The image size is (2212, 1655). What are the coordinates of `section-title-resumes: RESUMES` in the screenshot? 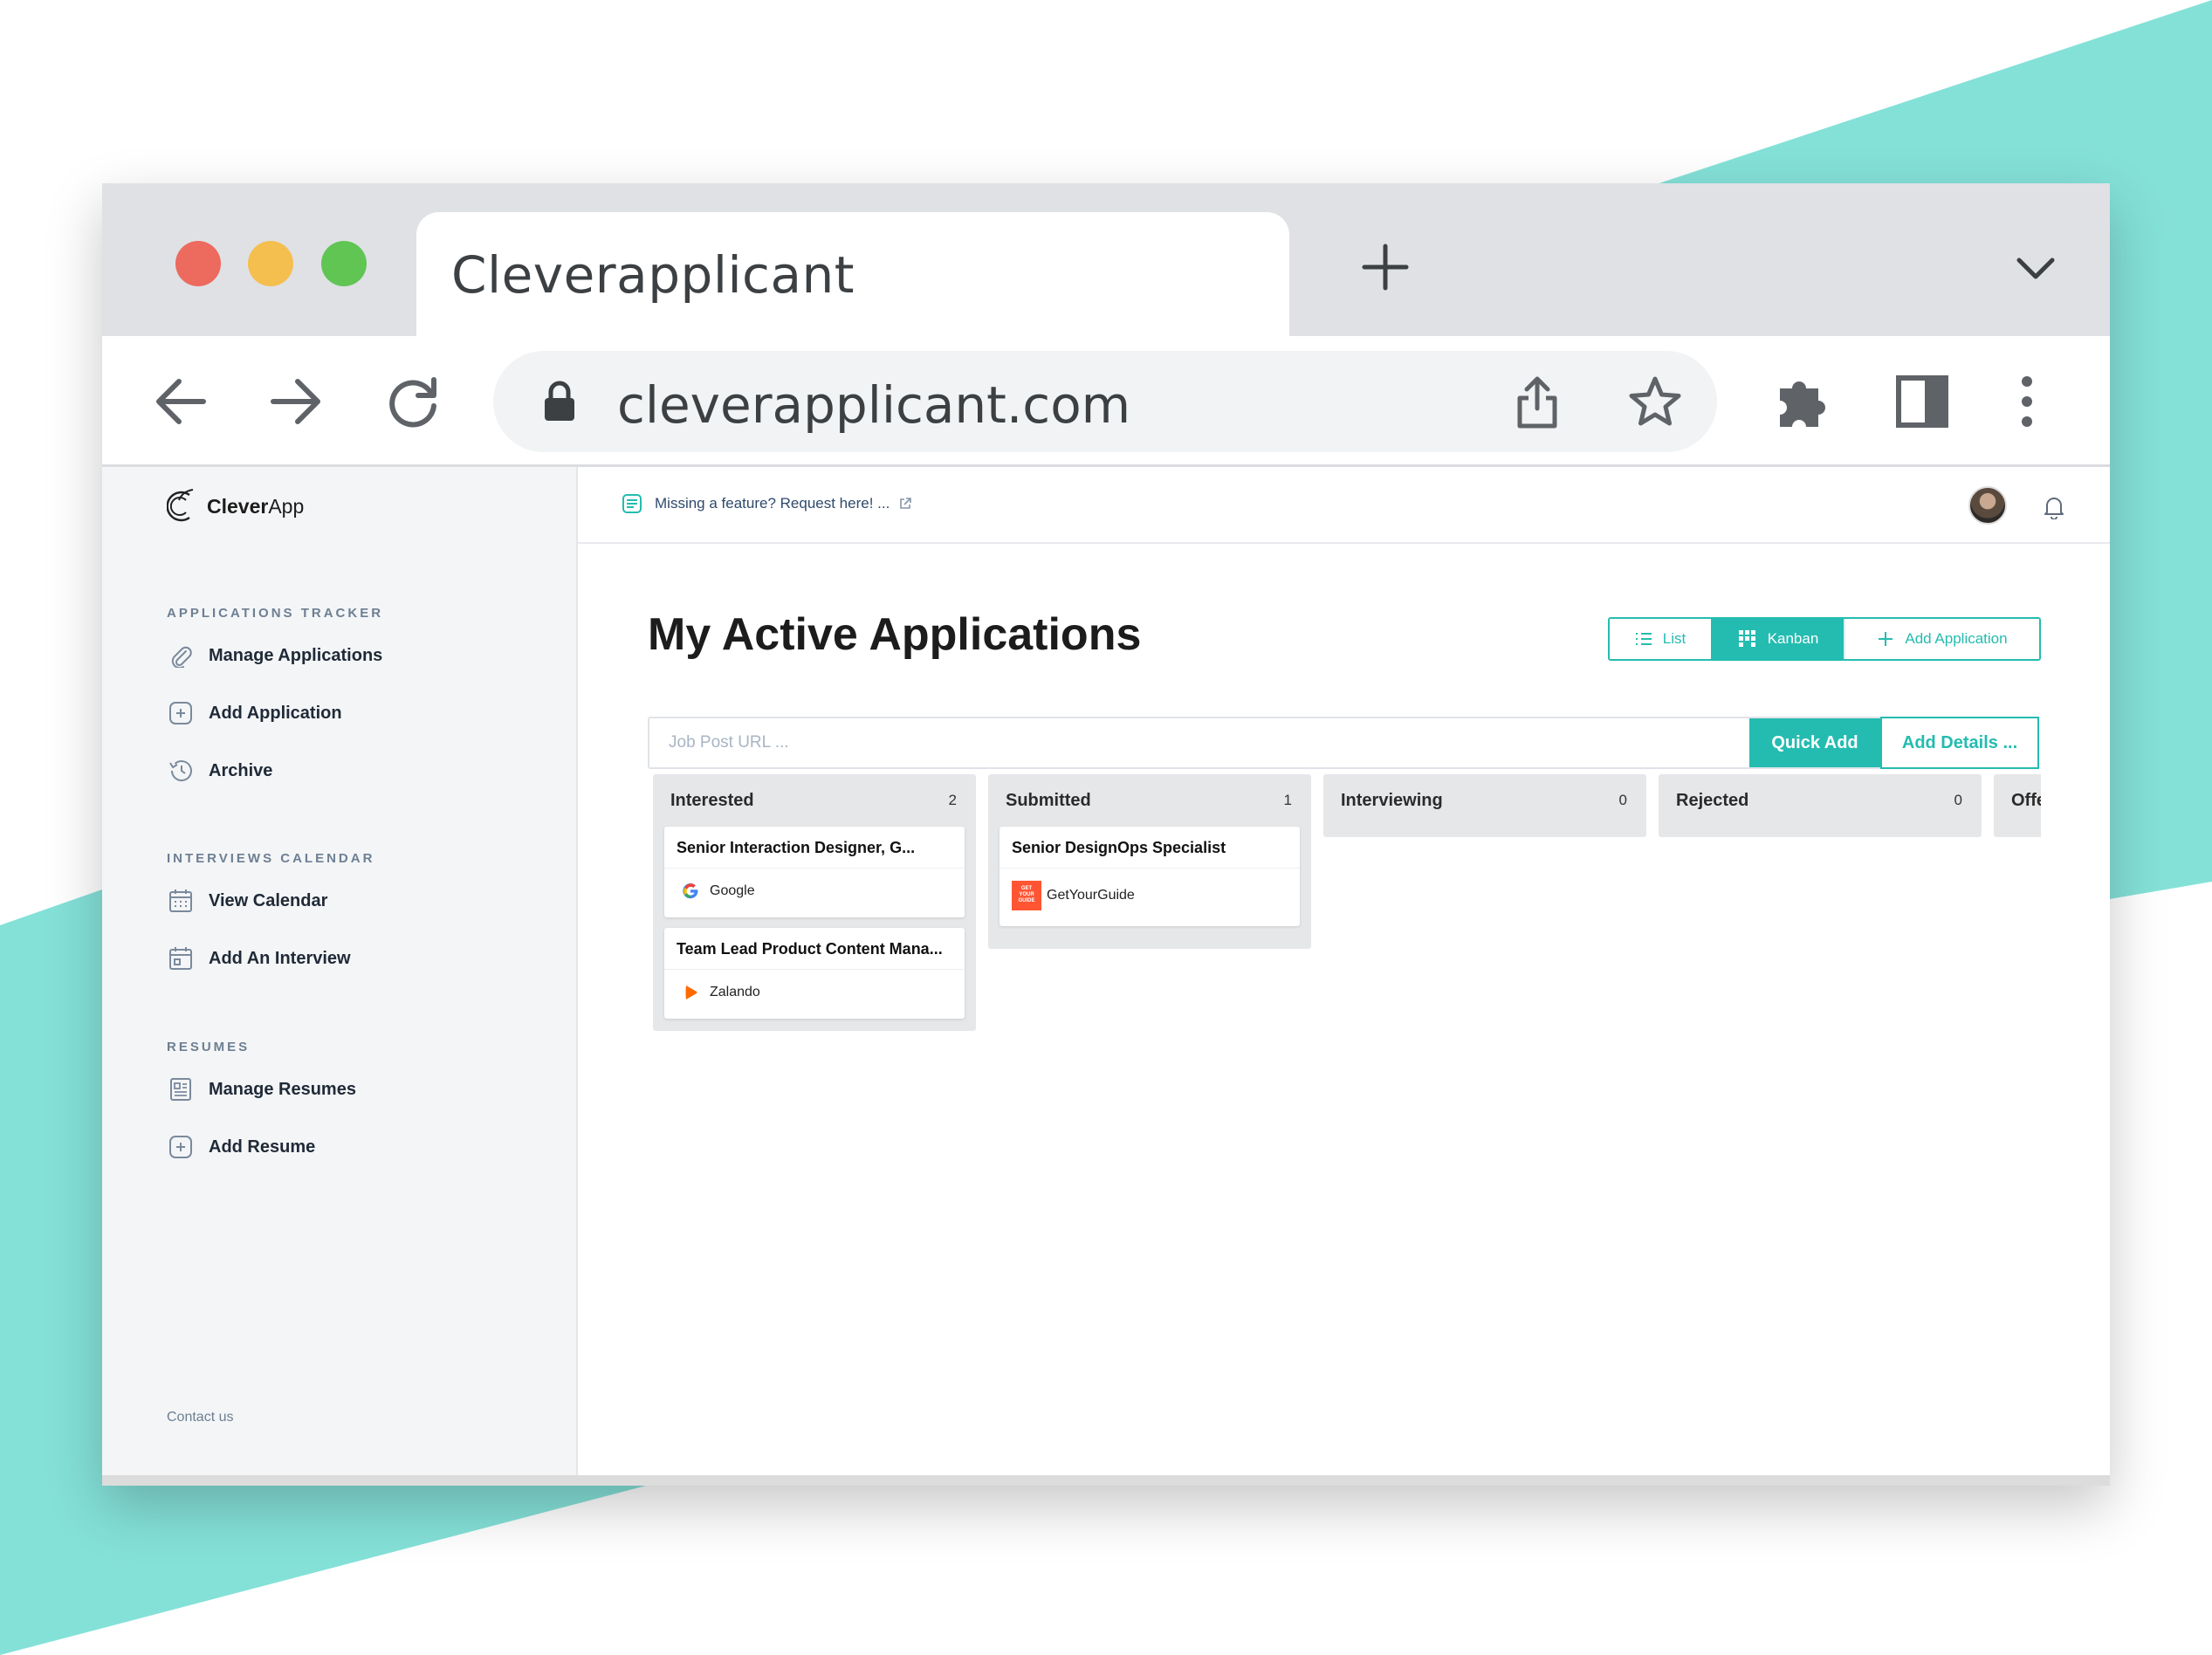 It's located at (209, 1047).